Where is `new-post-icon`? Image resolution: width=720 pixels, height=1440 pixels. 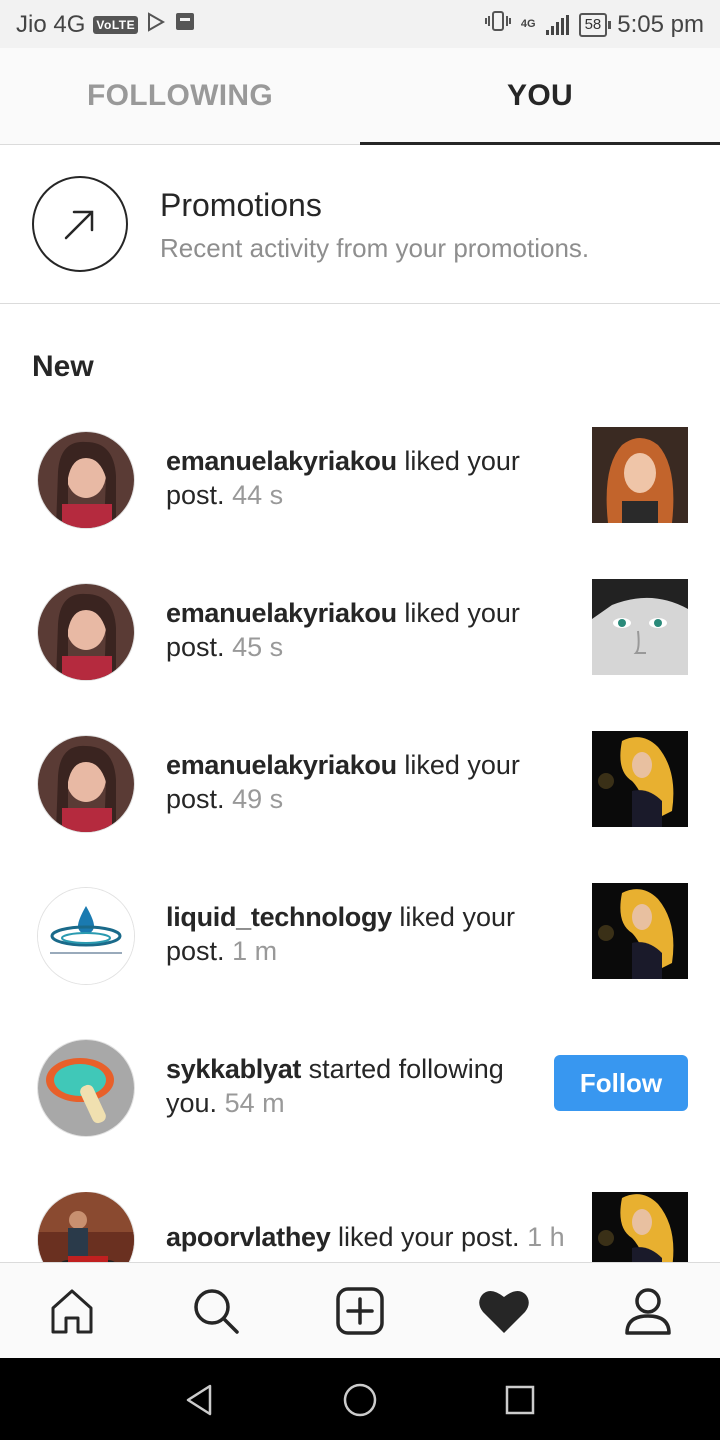 new-post-icon is located at coordinates (360, 1311).